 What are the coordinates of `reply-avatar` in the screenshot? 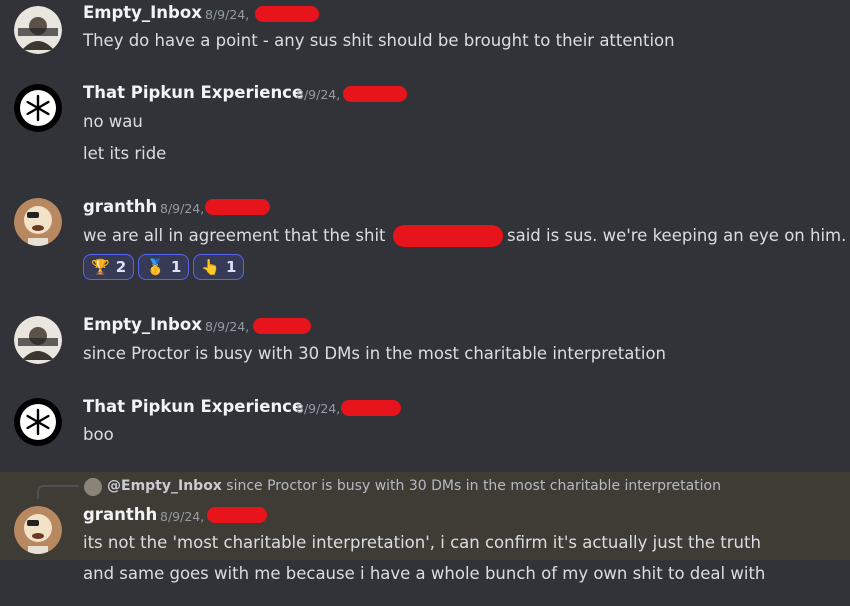 It's located at (93, 487).